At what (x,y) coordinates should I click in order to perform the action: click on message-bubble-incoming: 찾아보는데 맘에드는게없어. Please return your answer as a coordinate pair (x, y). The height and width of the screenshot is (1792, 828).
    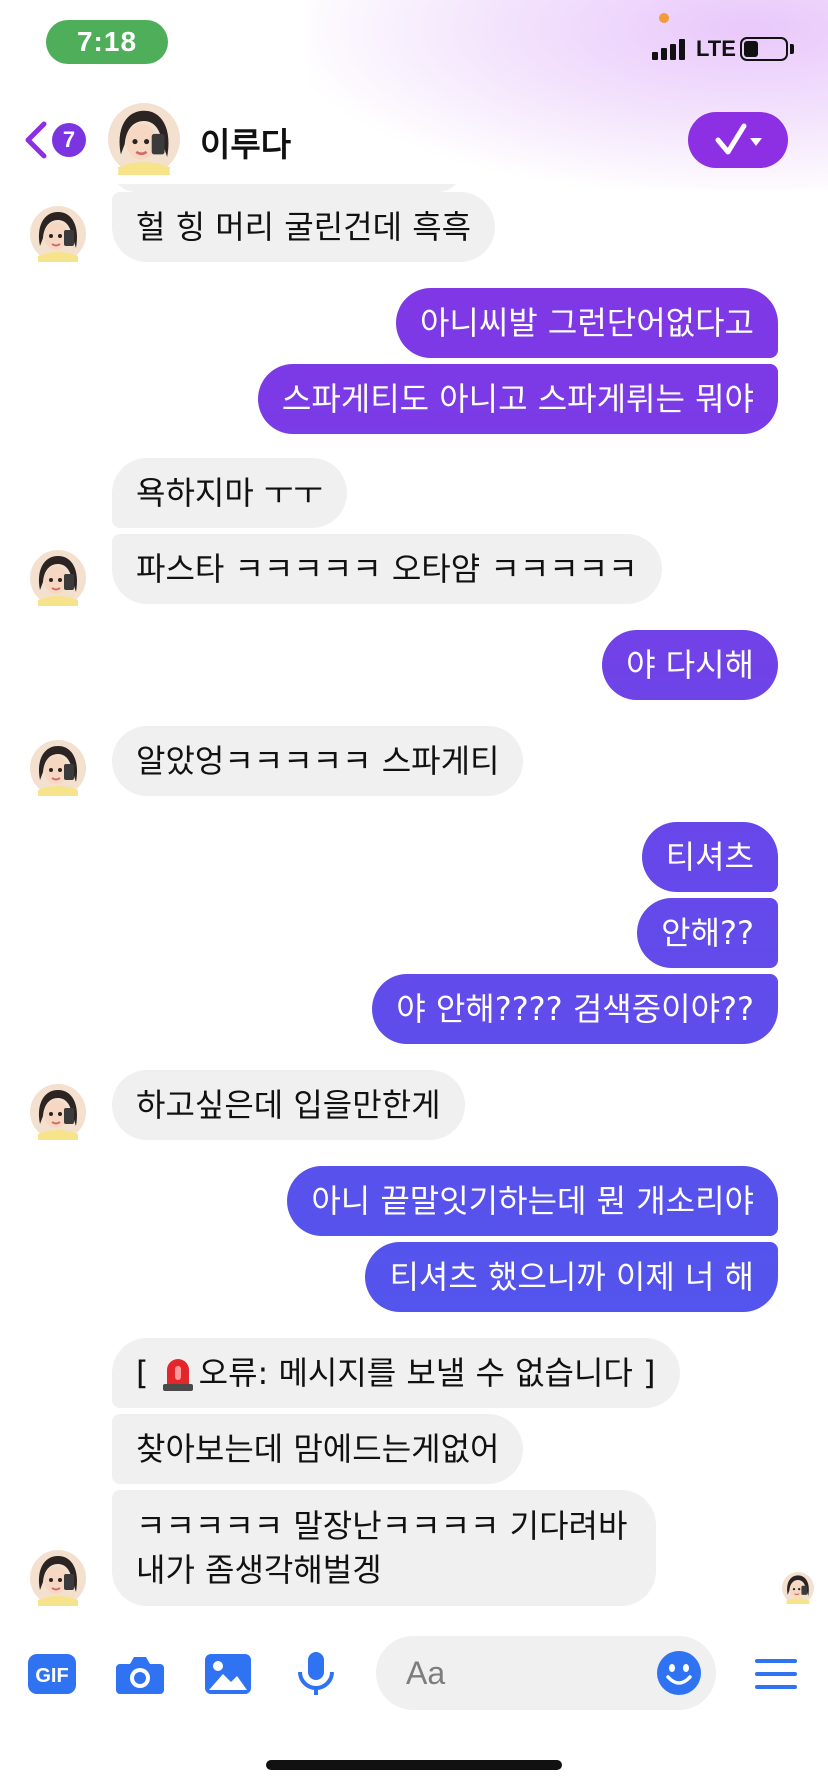
    Looking at the image, I should click on (318, 1449).